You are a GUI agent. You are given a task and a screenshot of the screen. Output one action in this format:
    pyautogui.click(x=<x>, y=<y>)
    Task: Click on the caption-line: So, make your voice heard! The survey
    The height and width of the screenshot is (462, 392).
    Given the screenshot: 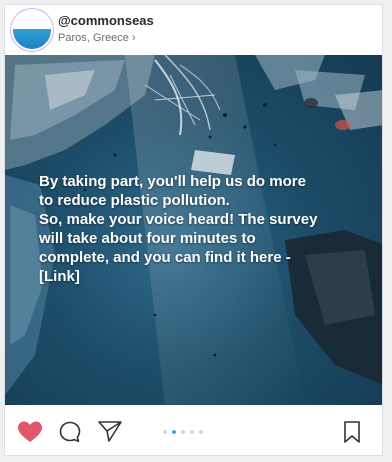 What is the action you would take?
    pyautogui.click(x=178, y=219)
    